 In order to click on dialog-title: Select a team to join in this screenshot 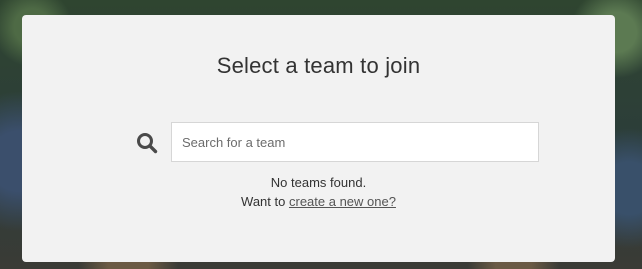, I will do `click(318, 65)`.